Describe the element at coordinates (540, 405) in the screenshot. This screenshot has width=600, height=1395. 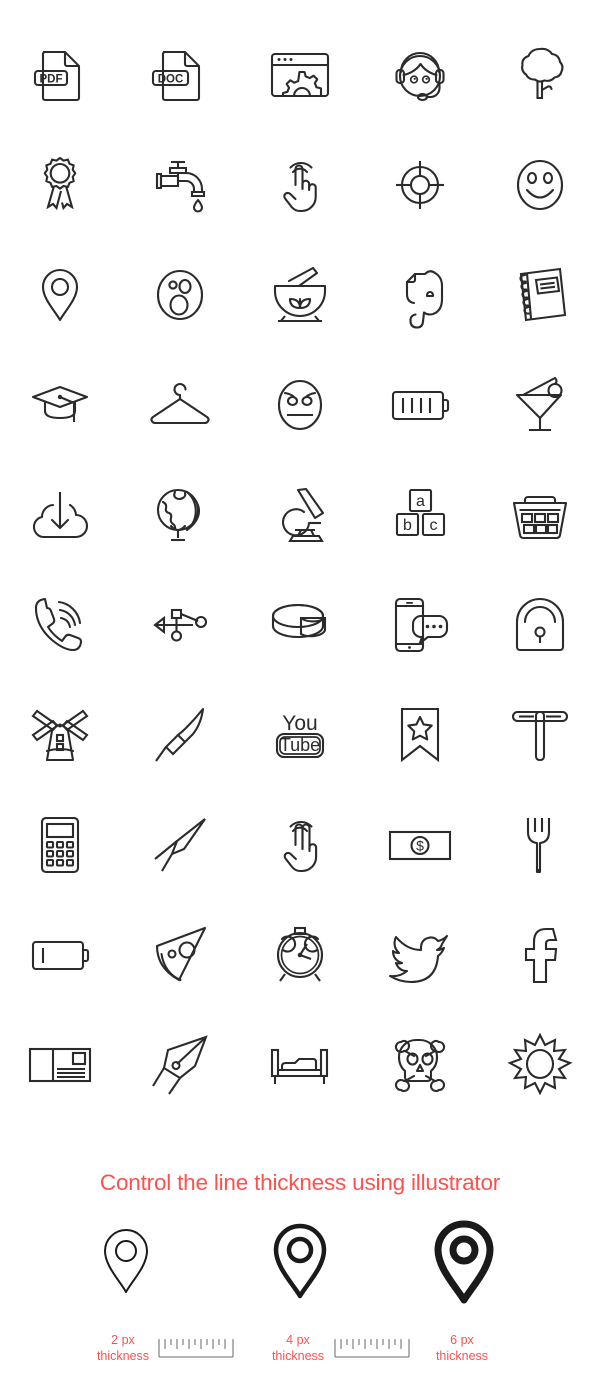
I see `cocktail-glass-icon` at that location.